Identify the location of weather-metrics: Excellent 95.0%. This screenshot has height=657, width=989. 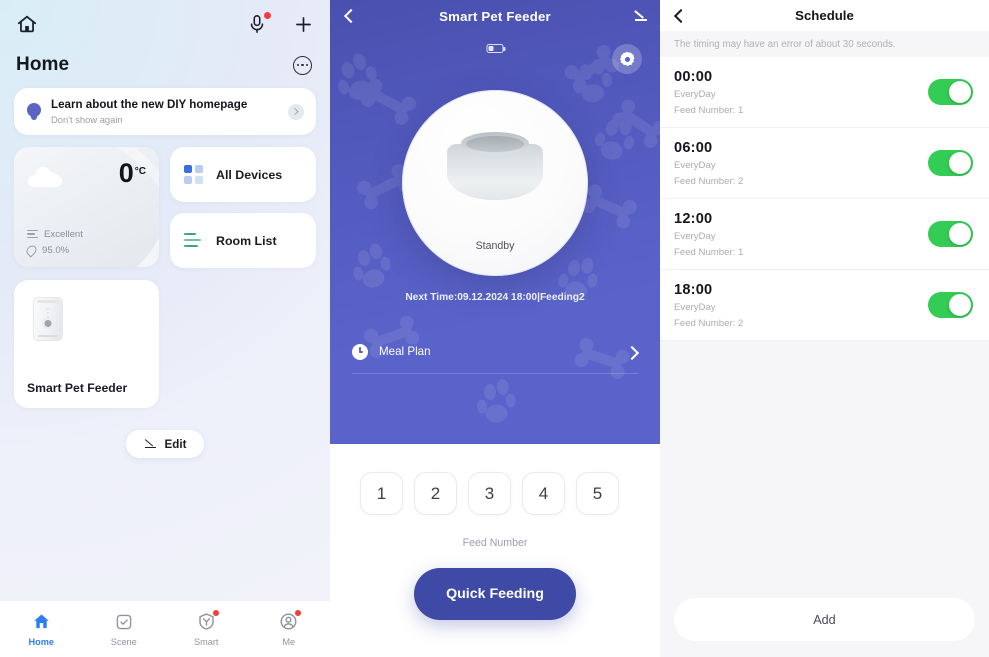
(53, 241).